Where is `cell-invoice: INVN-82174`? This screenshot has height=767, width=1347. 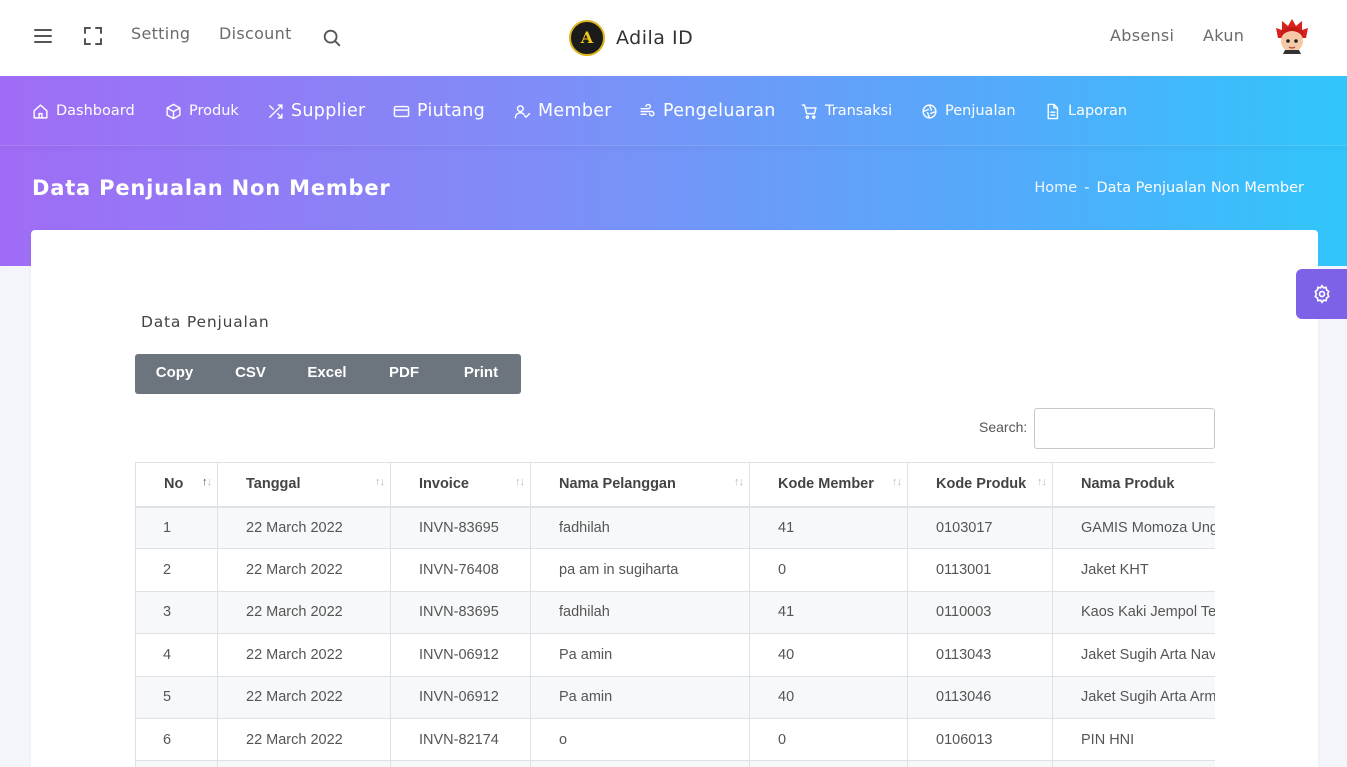
cell-invoice: INVN-82174 is located at coordinates (460, 739).